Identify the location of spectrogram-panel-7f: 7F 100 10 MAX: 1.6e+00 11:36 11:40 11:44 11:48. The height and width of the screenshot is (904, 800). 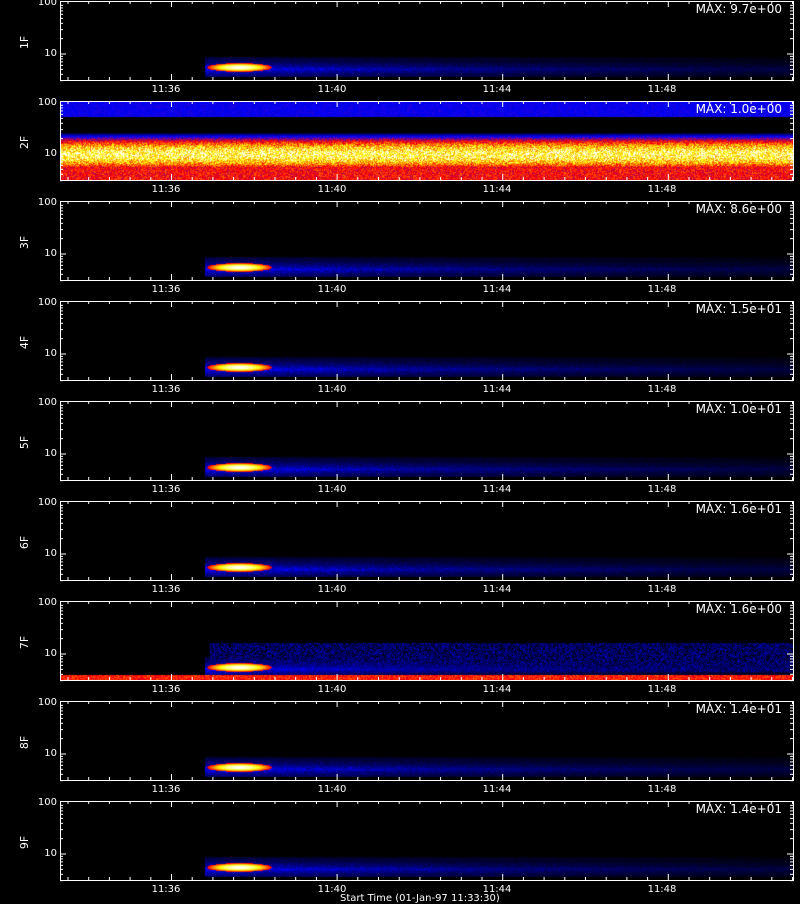
(400, 648).